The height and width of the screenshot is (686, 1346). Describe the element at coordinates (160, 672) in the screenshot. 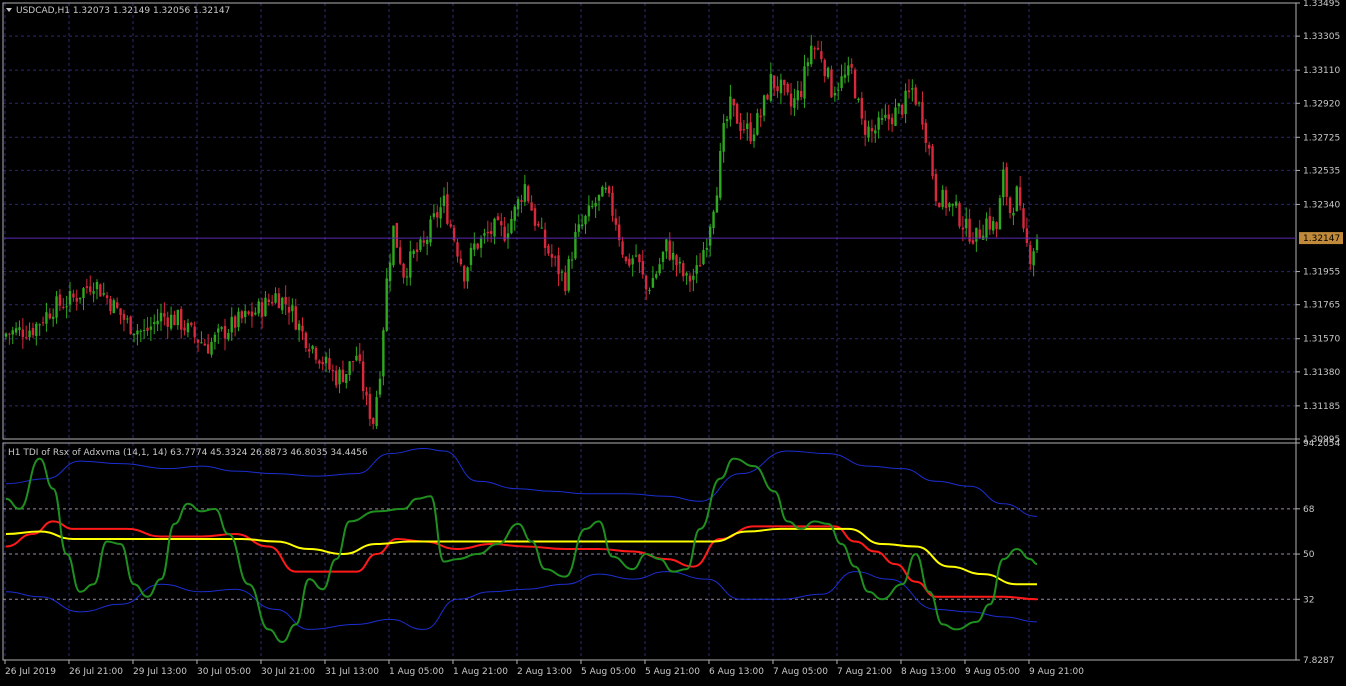

I see `time-tick-label: 29 Jul 13:00` at that location.